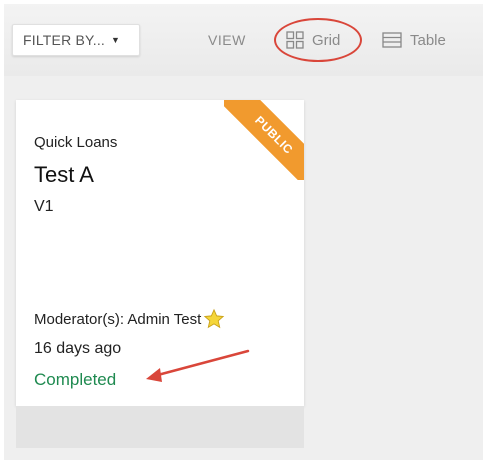 Image resolution: width=487 pixels, height=464 pixels. What do you see at coordinates (326, 40) in the screenshot?
I see `grid-label: Grid` at bounding box center [326, 40].